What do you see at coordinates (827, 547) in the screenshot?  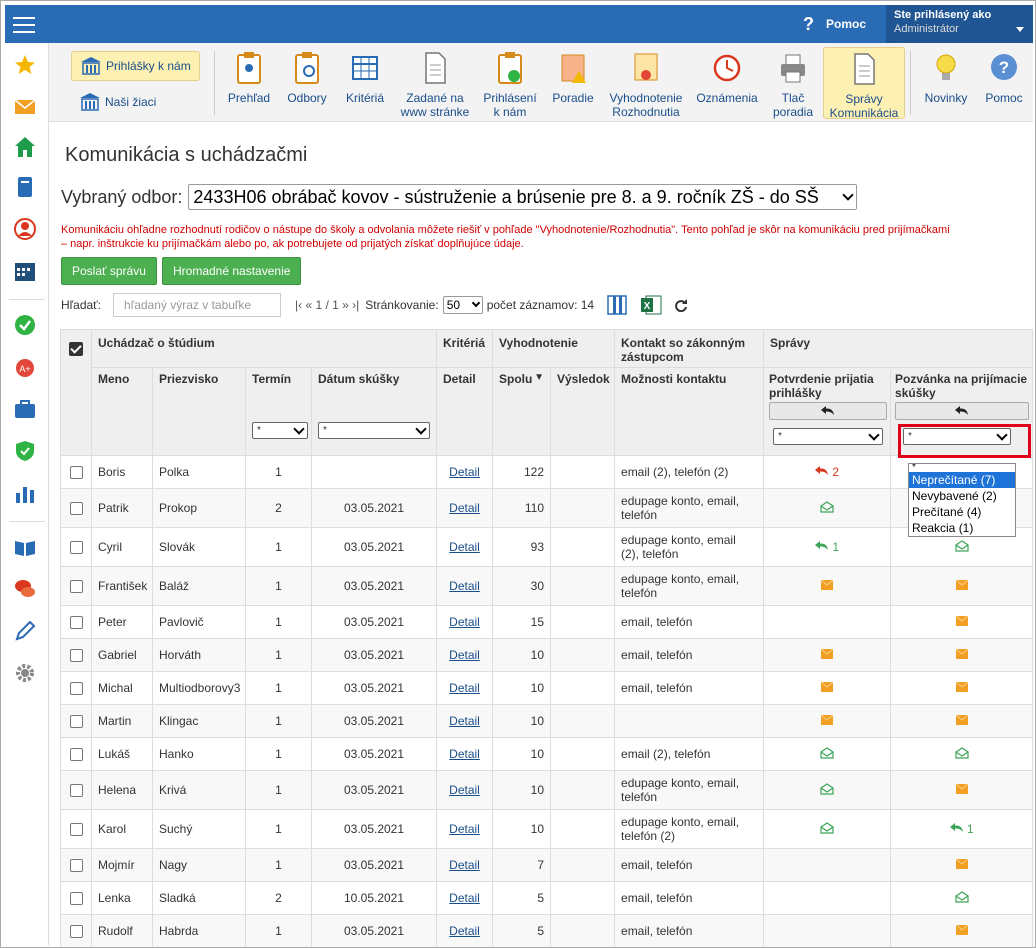 I see `cell-potvrdenie: 1` at bounding box center [827, 547].